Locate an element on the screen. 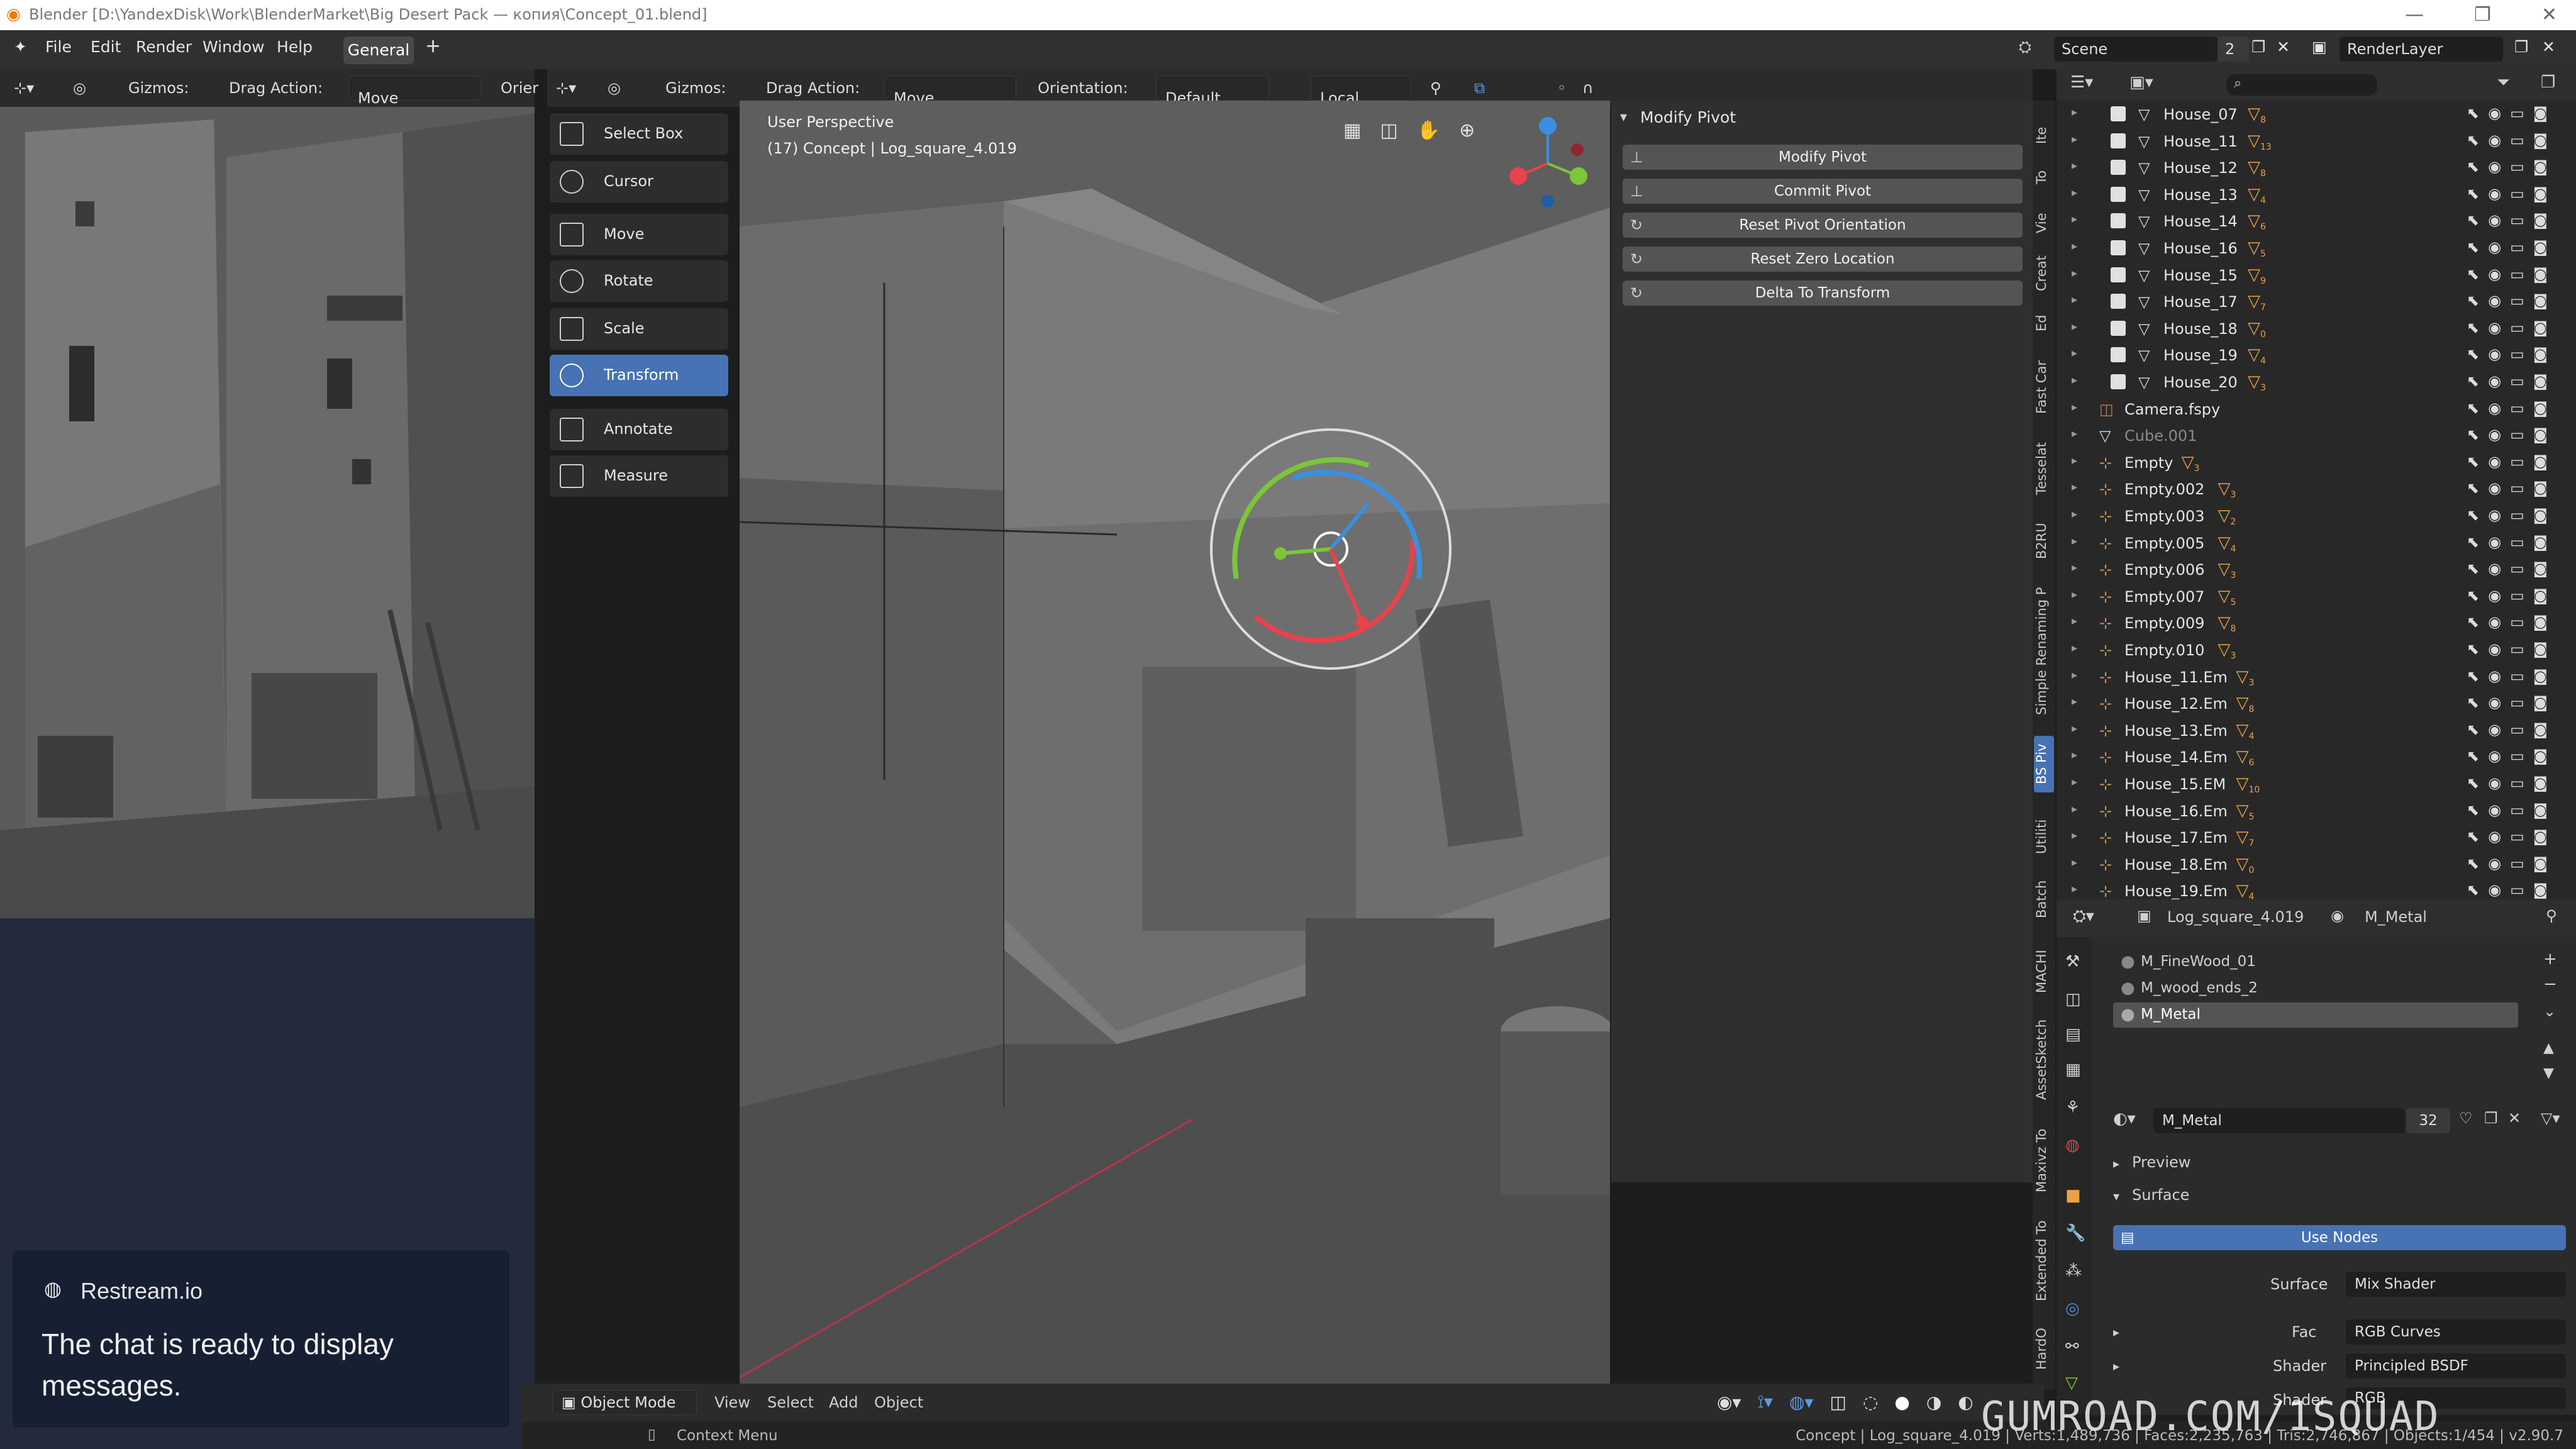 This screenshot has height=1449, width=2576. tool-props-icon: ⚒ is located at coordinates (2072, 961).